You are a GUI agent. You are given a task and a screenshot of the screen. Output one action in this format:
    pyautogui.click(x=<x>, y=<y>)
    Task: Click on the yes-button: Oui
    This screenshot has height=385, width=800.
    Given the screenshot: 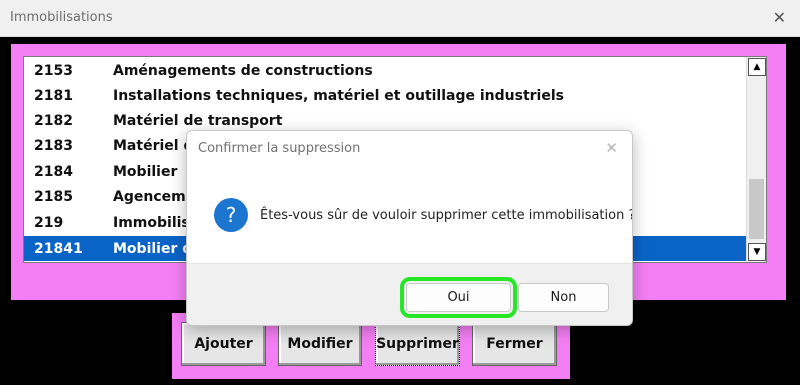 What is the action you would take?
    pyautogui.click(x=458, y=297)
    